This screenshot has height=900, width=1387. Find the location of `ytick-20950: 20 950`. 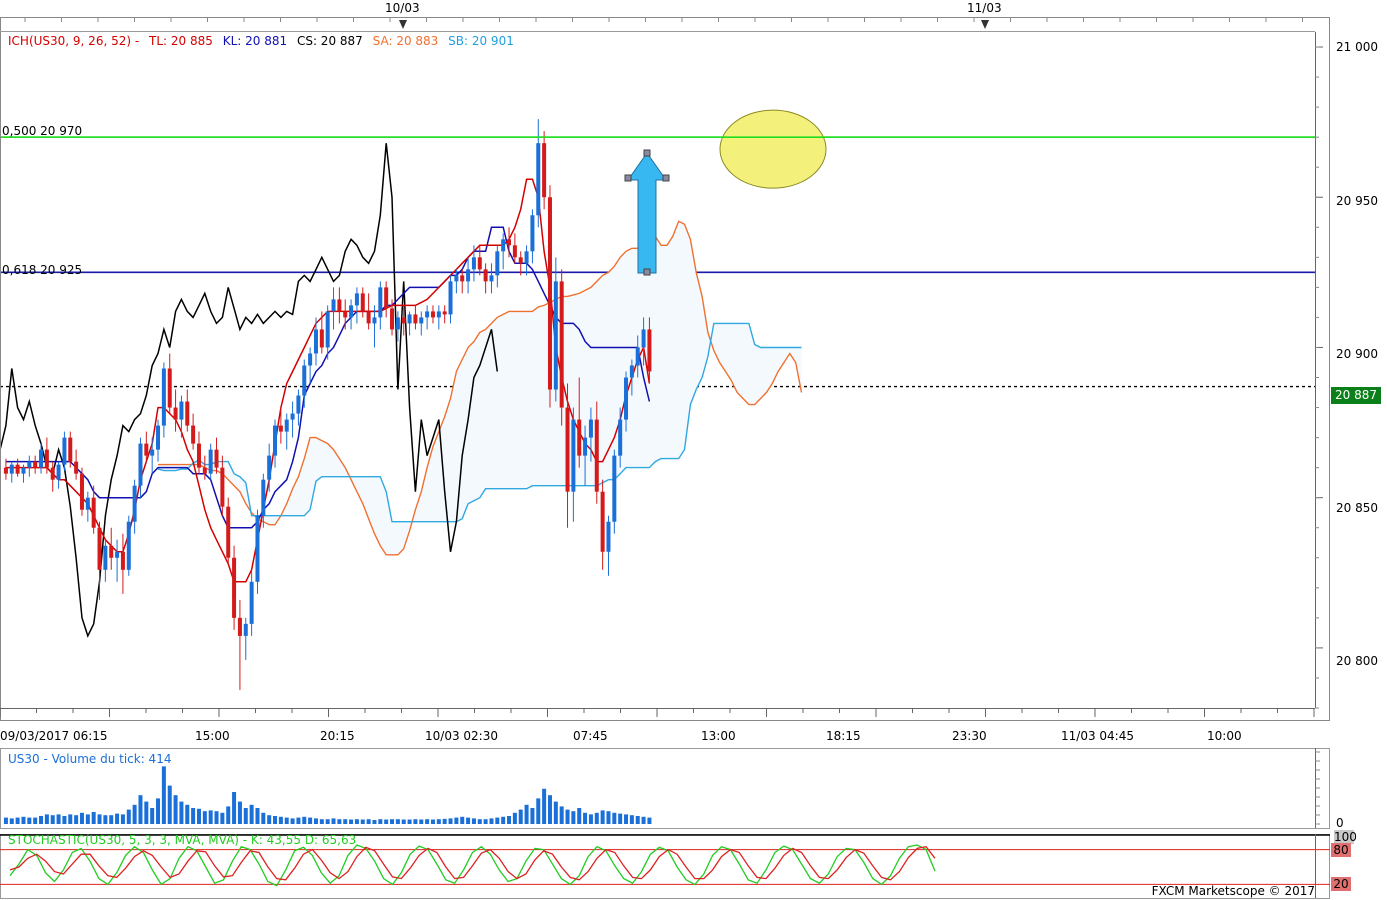

ytick-20950: 20 950 is located at coordinates (1357, 201).